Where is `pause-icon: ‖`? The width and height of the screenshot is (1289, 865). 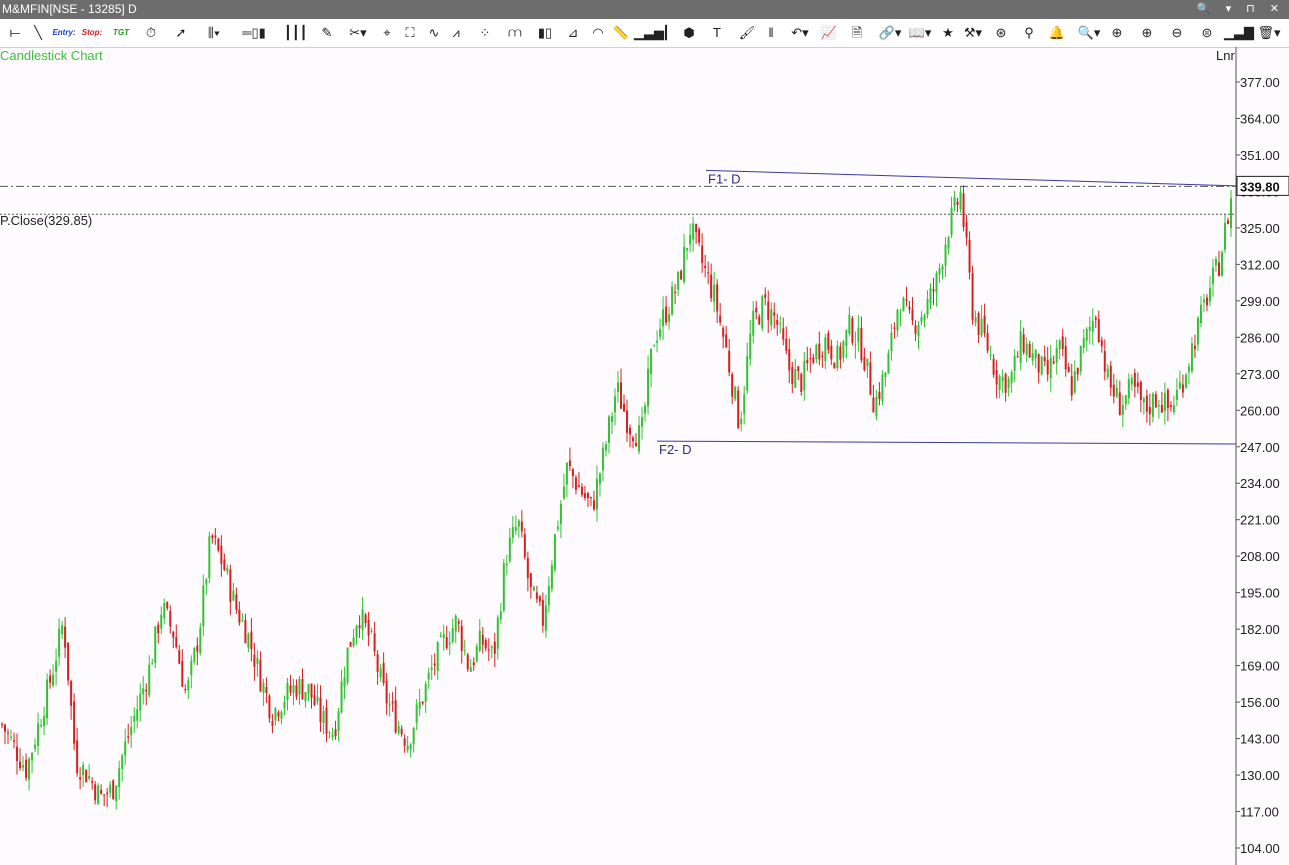 pause-icon: ‖ is located at coordinates (771, 33).